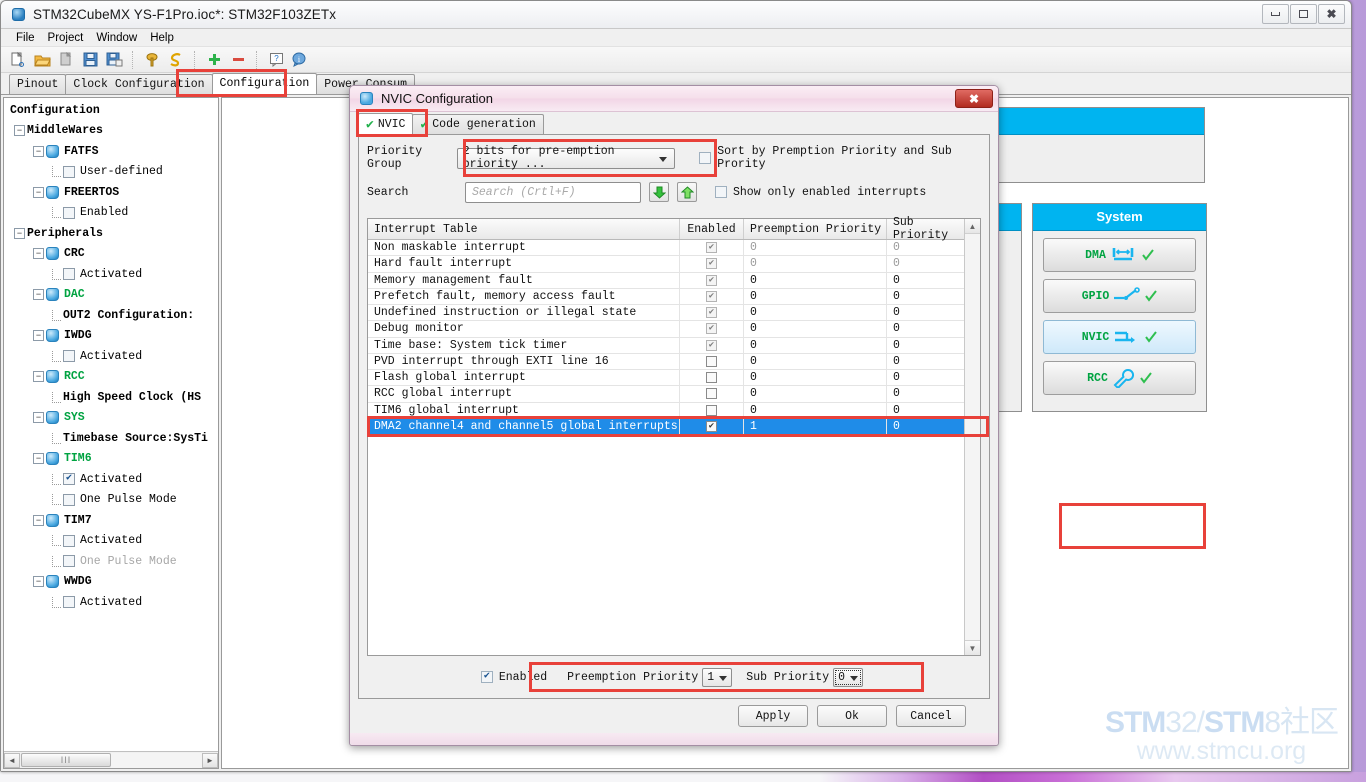 Image resolution: width=1366 pixels, height=782 pixels. Describe the element at coordinates (1275, 14) in the screenshot. I see `minimize-button` at that location.